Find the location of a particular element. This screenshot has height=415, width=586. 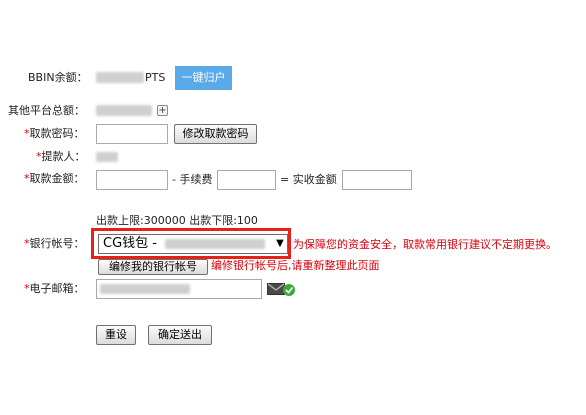

email-label: *电子邮箱： is located at coordinates (54, 289).